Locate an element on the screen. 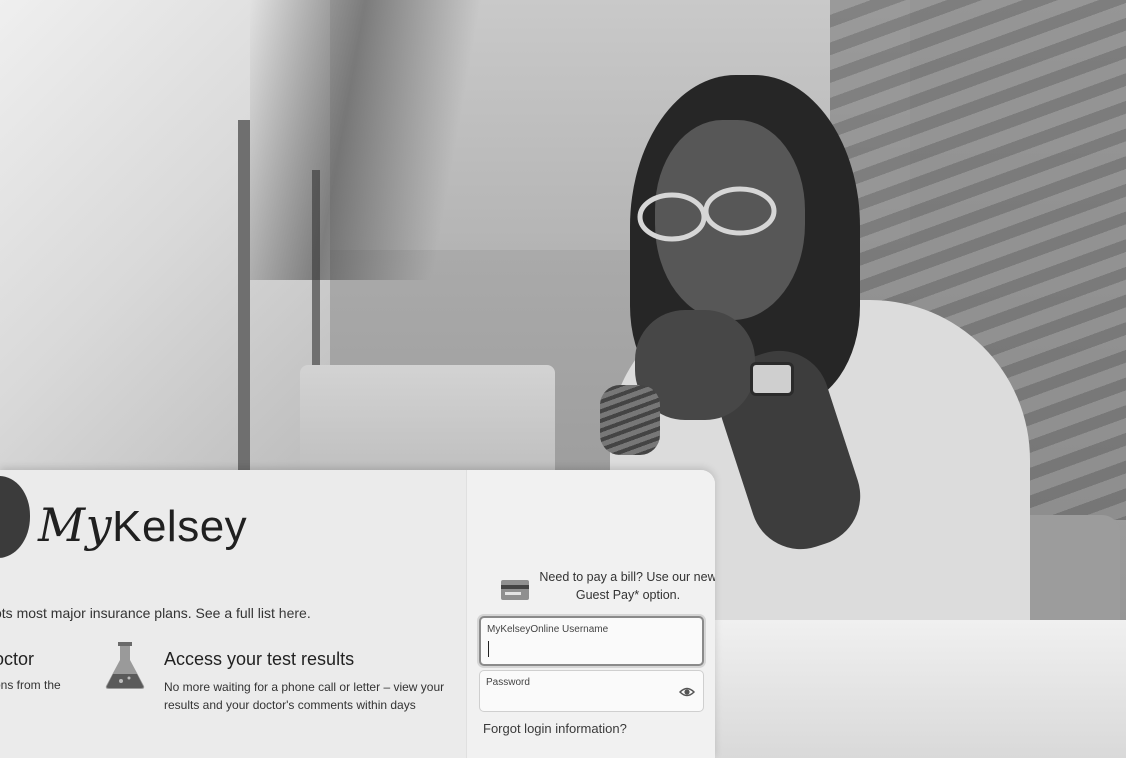  eye-icon is located at coordinates (687, 692).